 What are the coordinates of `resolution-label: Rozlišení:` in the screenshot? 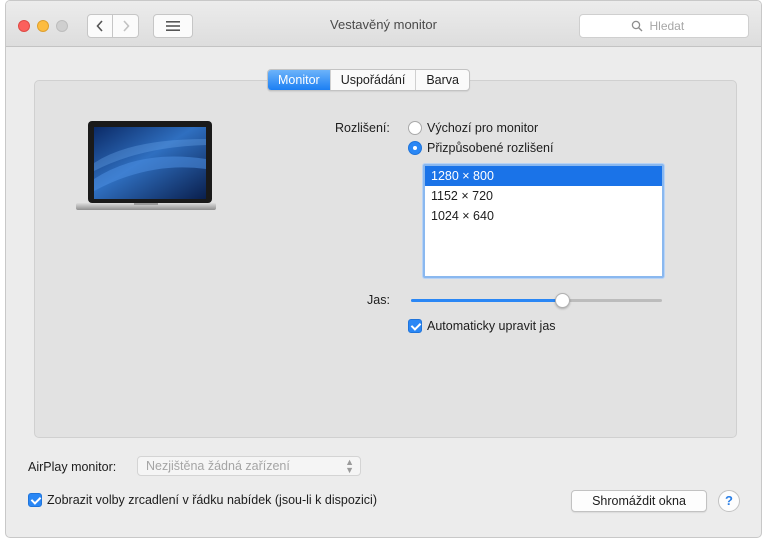 It's located at (362, 128).